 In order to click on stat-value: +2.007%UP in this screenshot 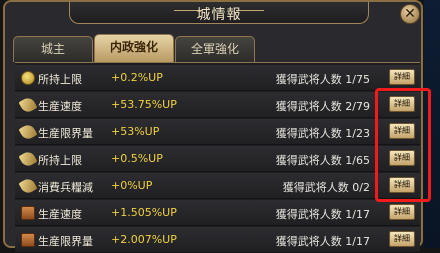, I will do `click(144, 239)`.